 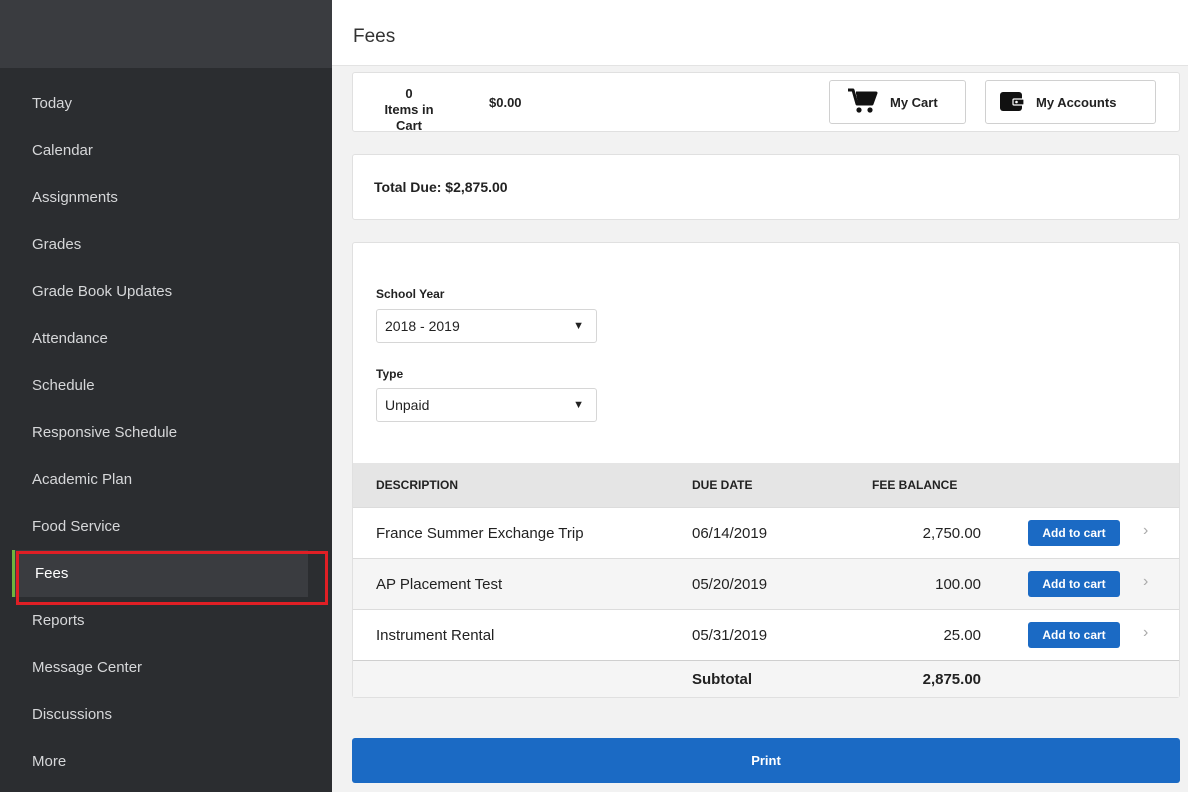 I want to click on my-cart-button: My Cart, so click(x=897, y=102).